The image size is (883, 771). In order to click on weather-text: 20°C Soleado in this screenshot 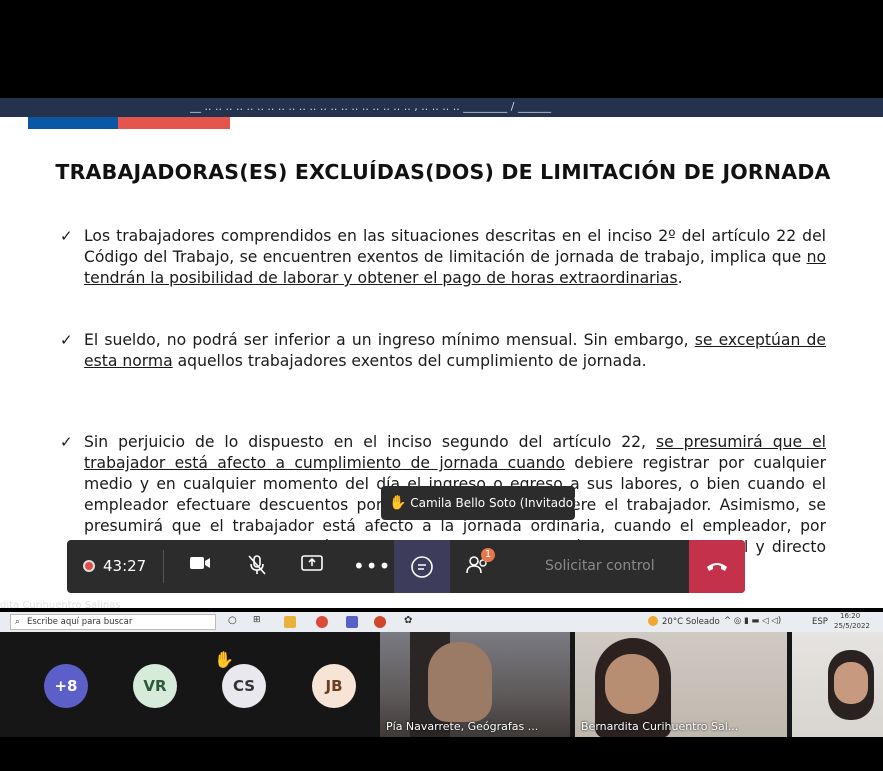, I will do `click(691, 622)`.